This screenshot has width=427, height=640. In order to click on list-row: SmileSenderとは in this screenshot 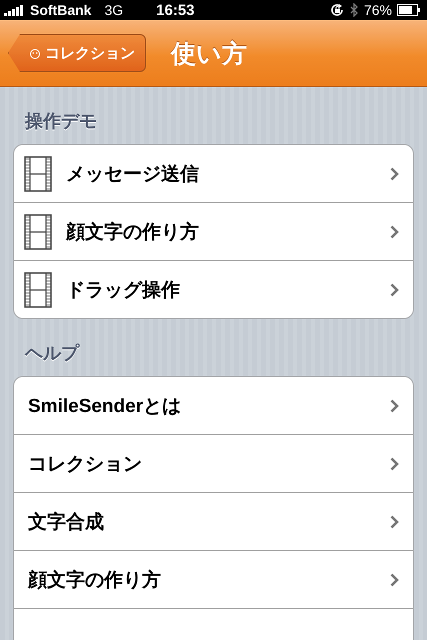, I will do `click(213, 405)`.